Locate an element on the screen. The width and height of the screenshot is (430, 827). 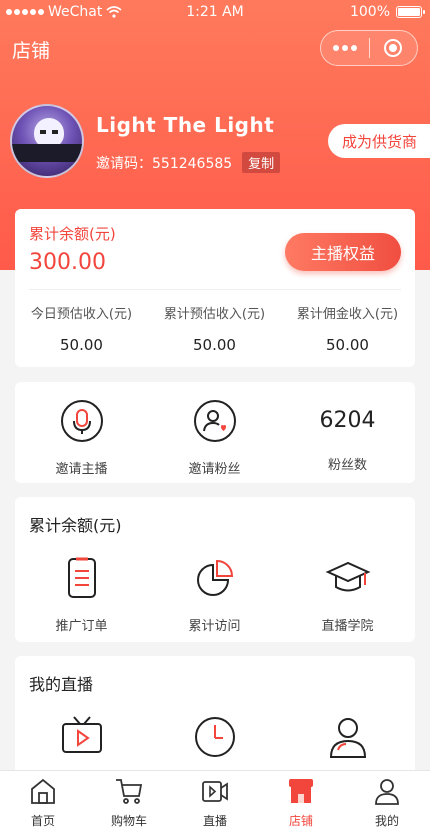
page-title: 店铺 is located at coordinates (31, 51).